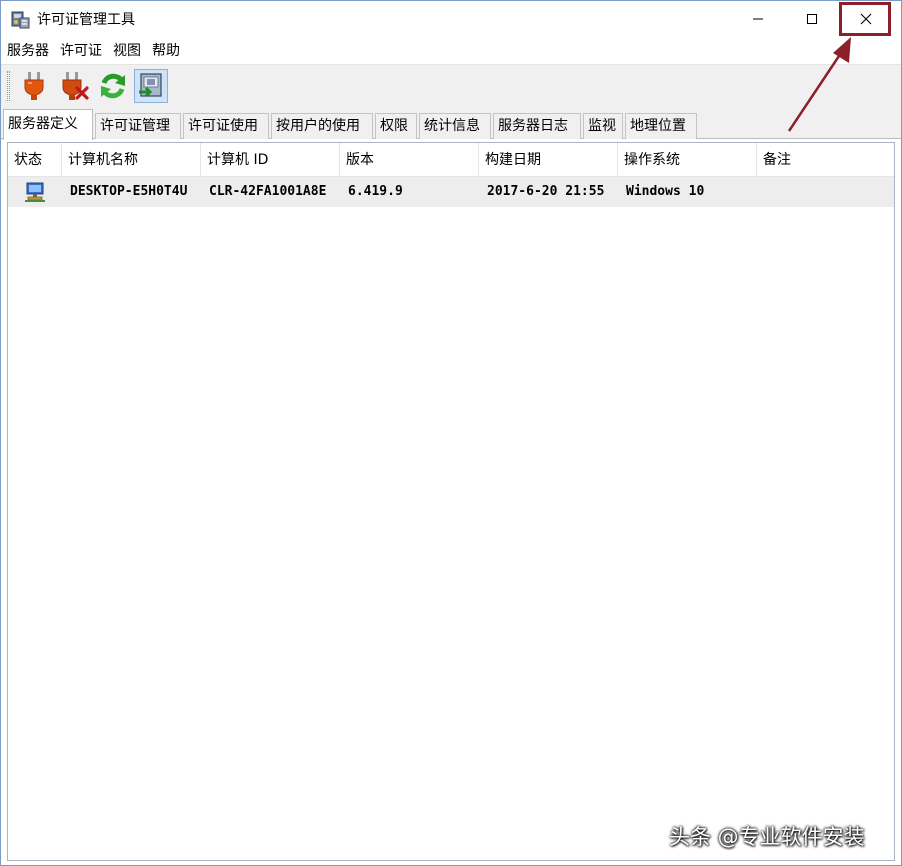 Image resolution: width=902 pixels, height=866 pixels. What do you see at coordinates (35, 160) in the screenshot?
I see `column-header-status: 状态` at bounding box center [35, 160].